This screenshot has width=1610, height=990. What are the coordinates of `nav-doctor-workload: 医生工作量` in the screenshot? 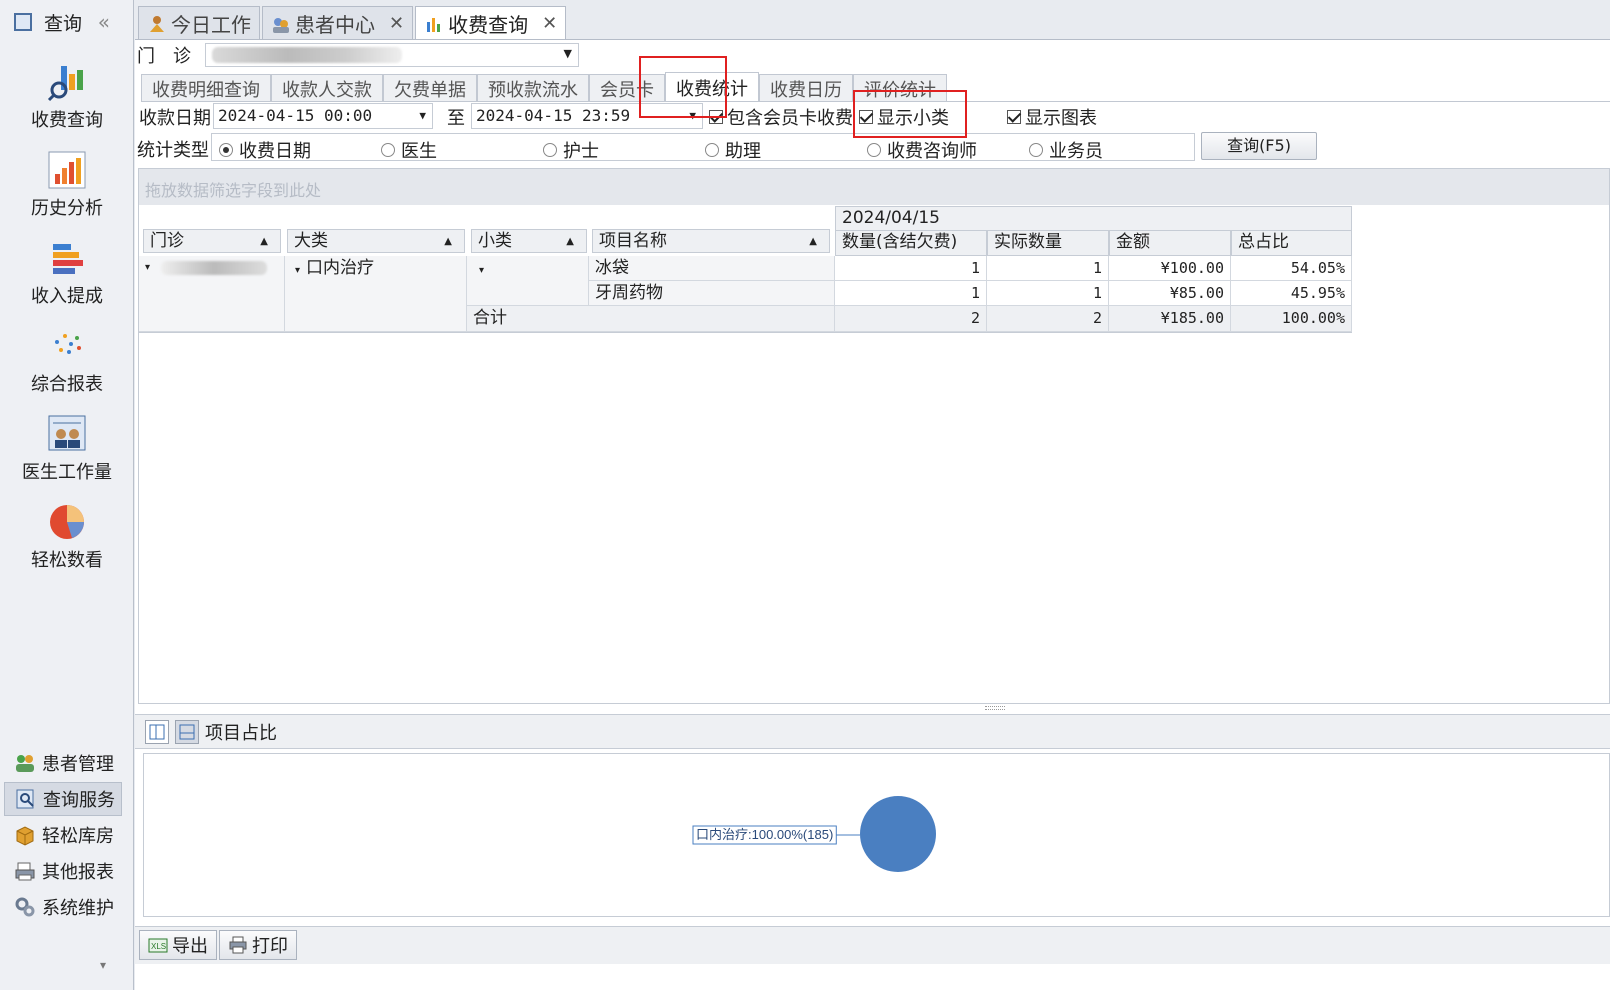 It's located at (67, 456).